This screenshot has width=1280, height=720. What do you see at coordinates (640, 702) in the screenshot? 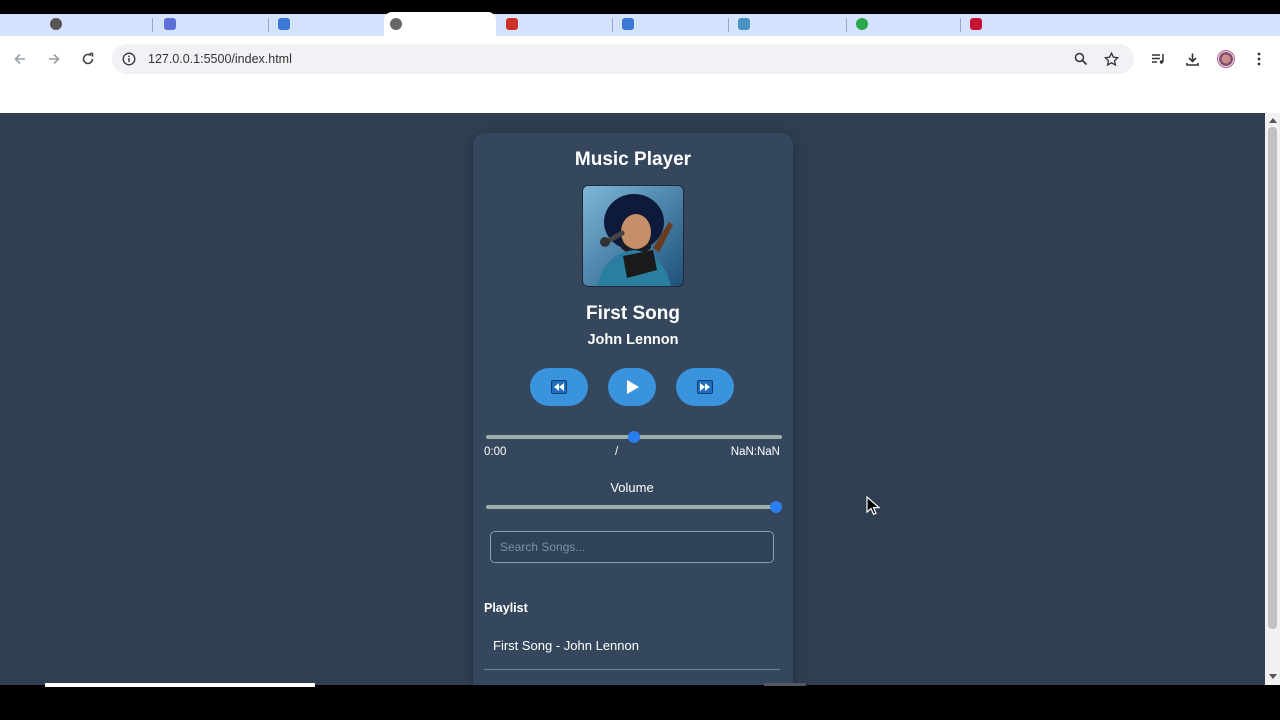
I see `bottom-bar` at bounding box center [640, 702].